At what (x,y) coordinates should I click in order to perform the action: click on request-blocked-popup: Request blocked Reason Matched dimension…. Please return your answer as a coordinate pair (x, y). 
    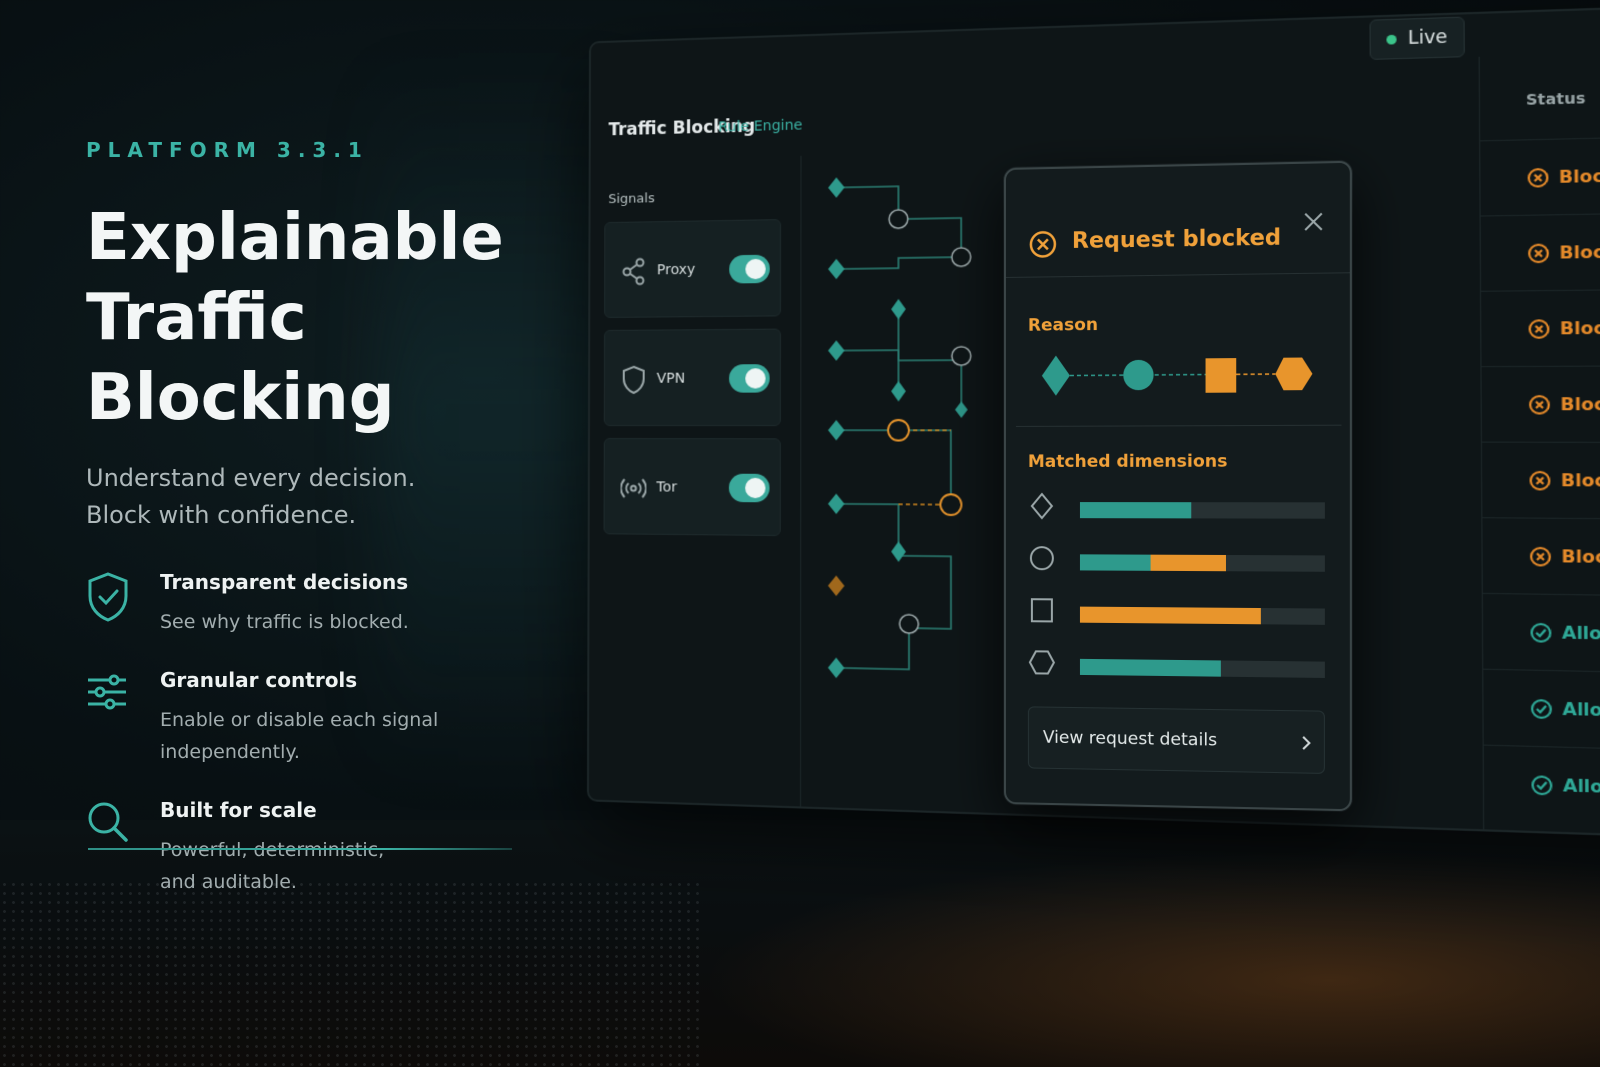
    Looking at the image, I should click on (1178, 486).